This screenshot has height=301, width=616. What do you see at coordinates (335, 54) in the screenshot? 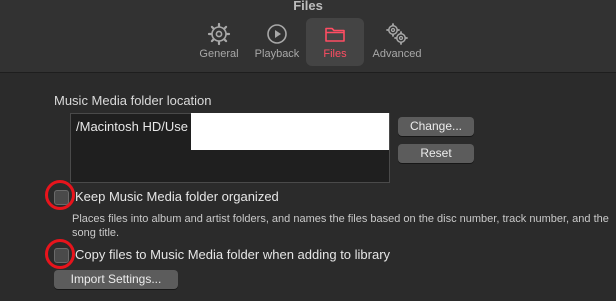
I see `tab-files-label: Files` at bounding box center [335, 54].